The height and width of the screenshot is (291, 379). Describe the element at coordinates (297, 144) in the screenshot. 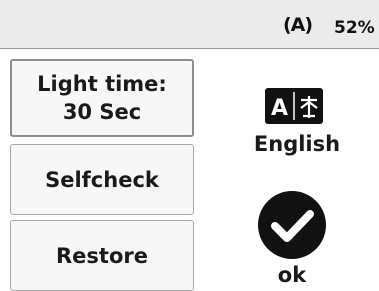

I see `language-label: English` at that location.